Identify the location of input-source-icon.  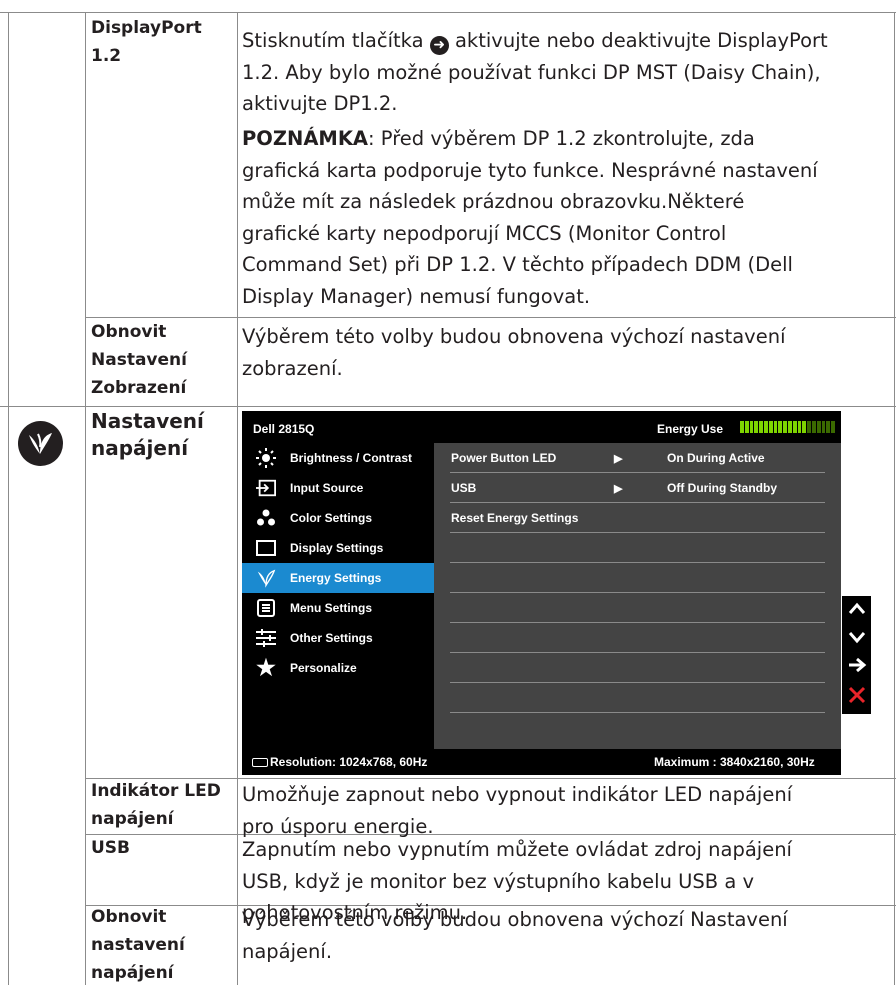
(266, 488).